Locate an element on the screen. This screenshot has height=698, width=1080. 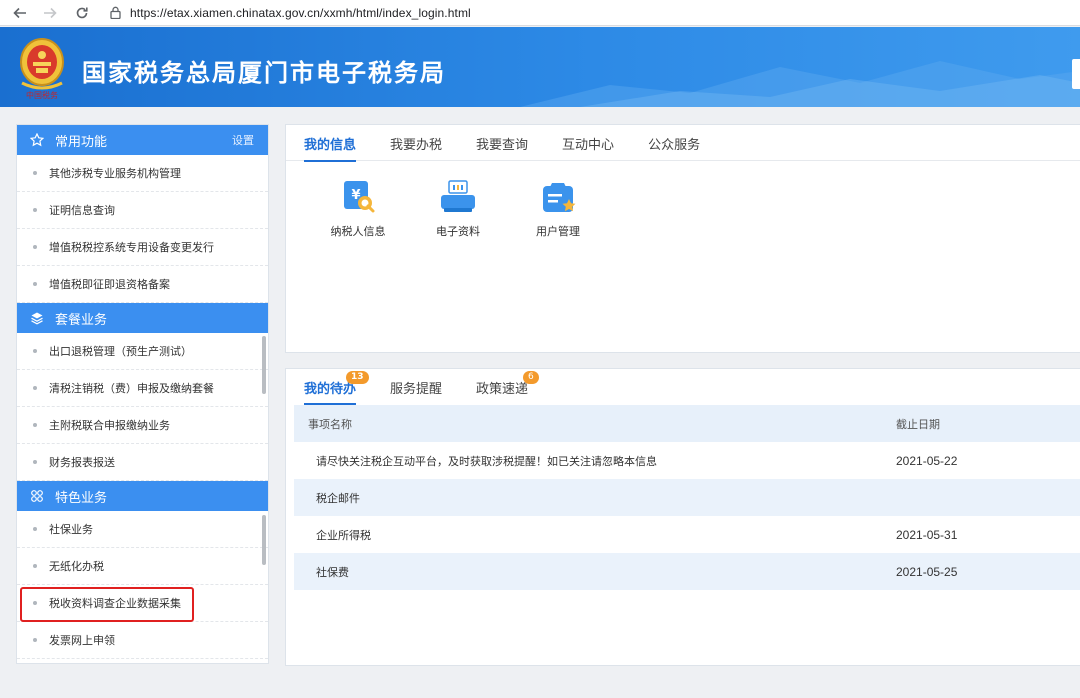
lock-icon is located at coordinates (115, 13).